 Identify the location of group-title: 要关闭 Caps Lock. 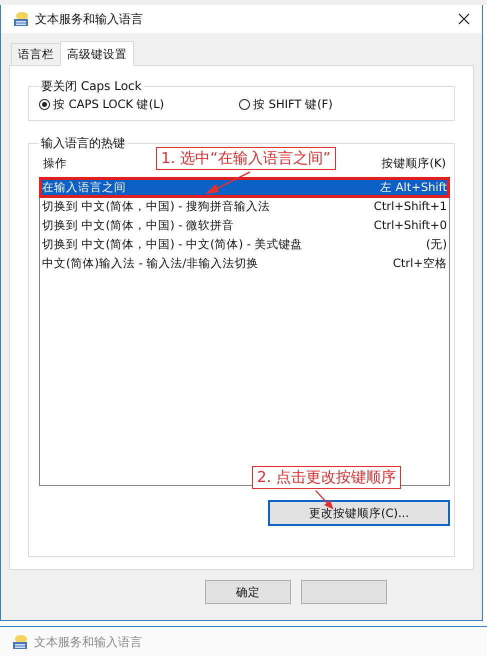
(91, 86).